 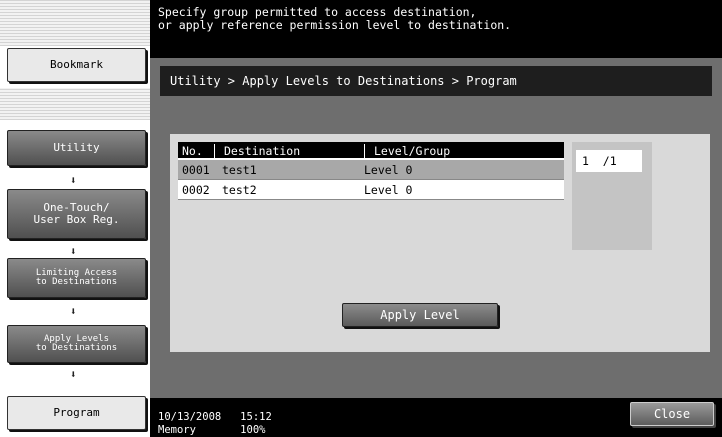 I want to click on apply-level-button: Apply Level, so click(x=420, y=315).